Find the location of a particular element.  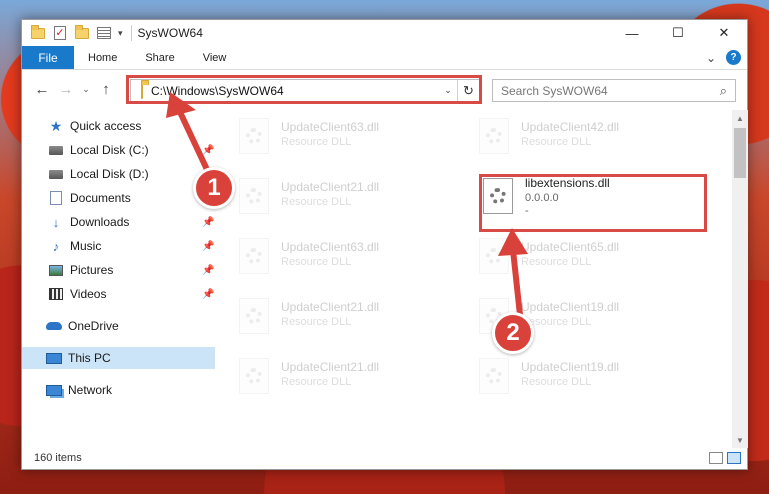

sidebar-item-music: ♪ Music 📌 is located at coordinates (133, 246).